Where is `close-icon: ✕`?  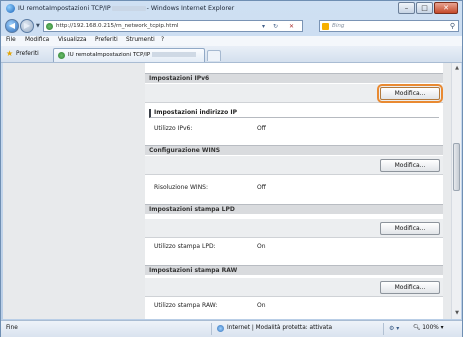
close-icon: ✕ is located at coordinates (446, 8).